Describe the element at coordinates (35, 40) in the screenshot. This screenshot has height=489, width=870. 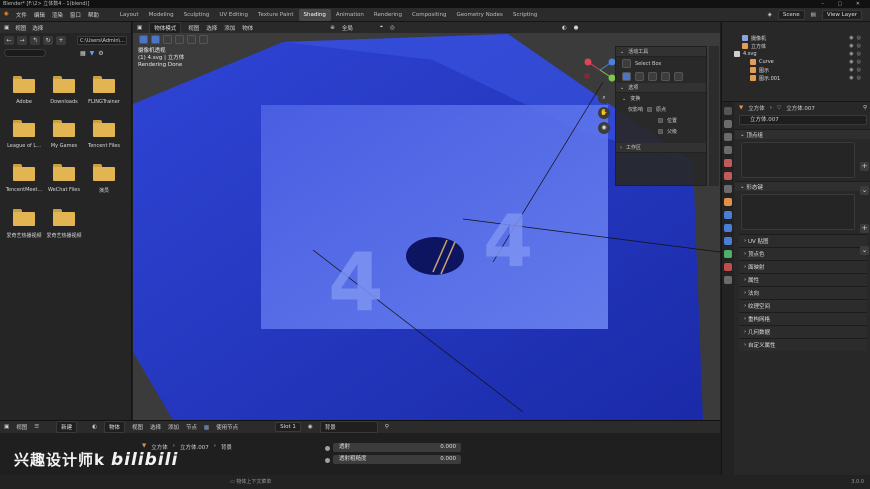
I see `parent-dir-icon: ↰` at that location.